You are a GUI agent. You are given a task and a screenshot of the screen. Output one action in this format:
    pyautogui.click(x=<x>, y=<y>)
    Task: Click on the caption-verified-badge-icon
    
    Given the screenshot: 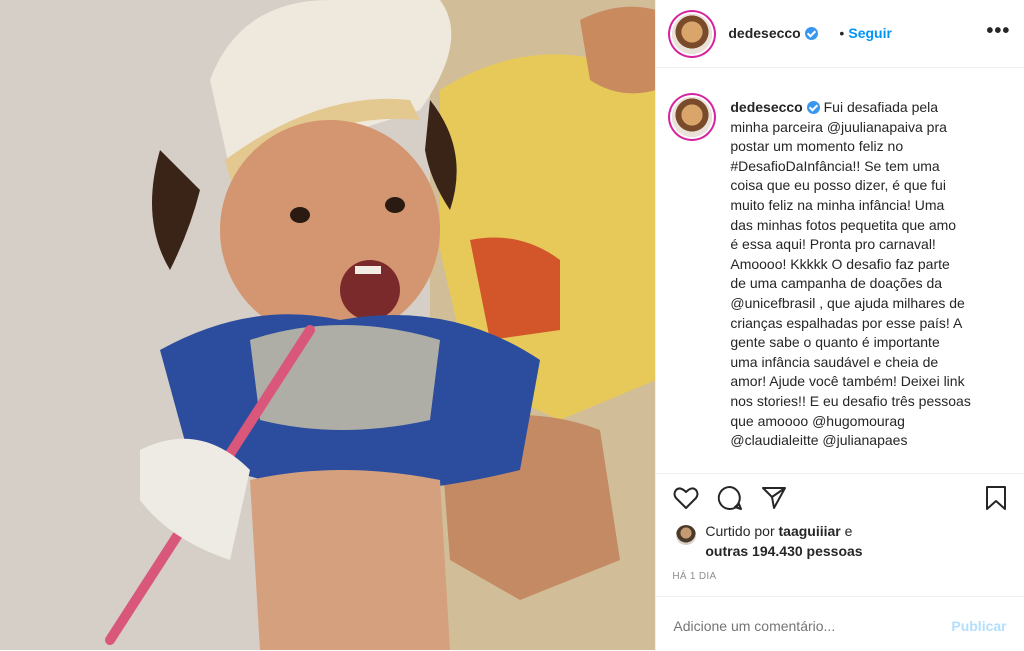 What is the action you would take?
    pyautogui.click(x=813, y=107)
    